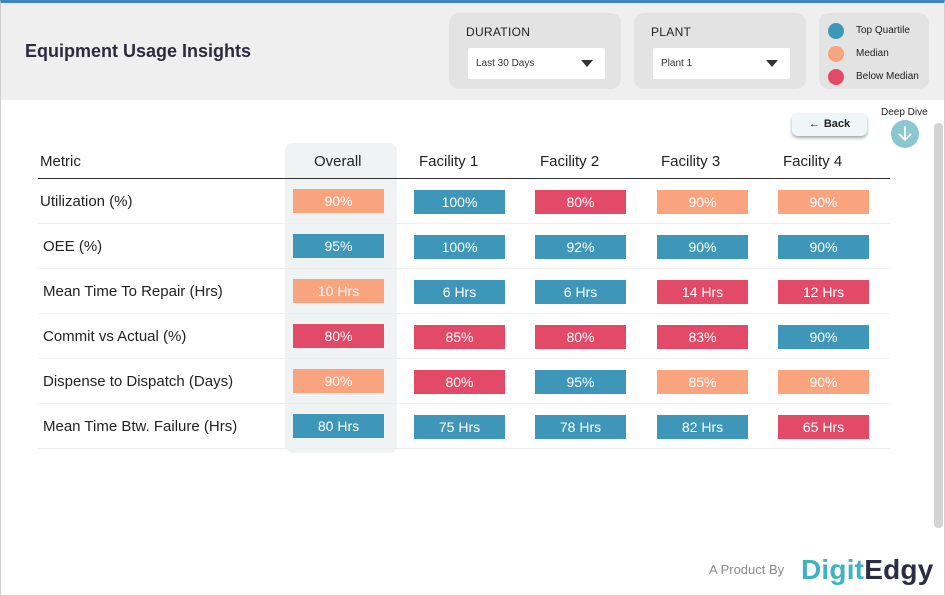 The height and width of the screenshot is (596, 945). I want to click on column-header-metric: Metric, so click(60, 161).